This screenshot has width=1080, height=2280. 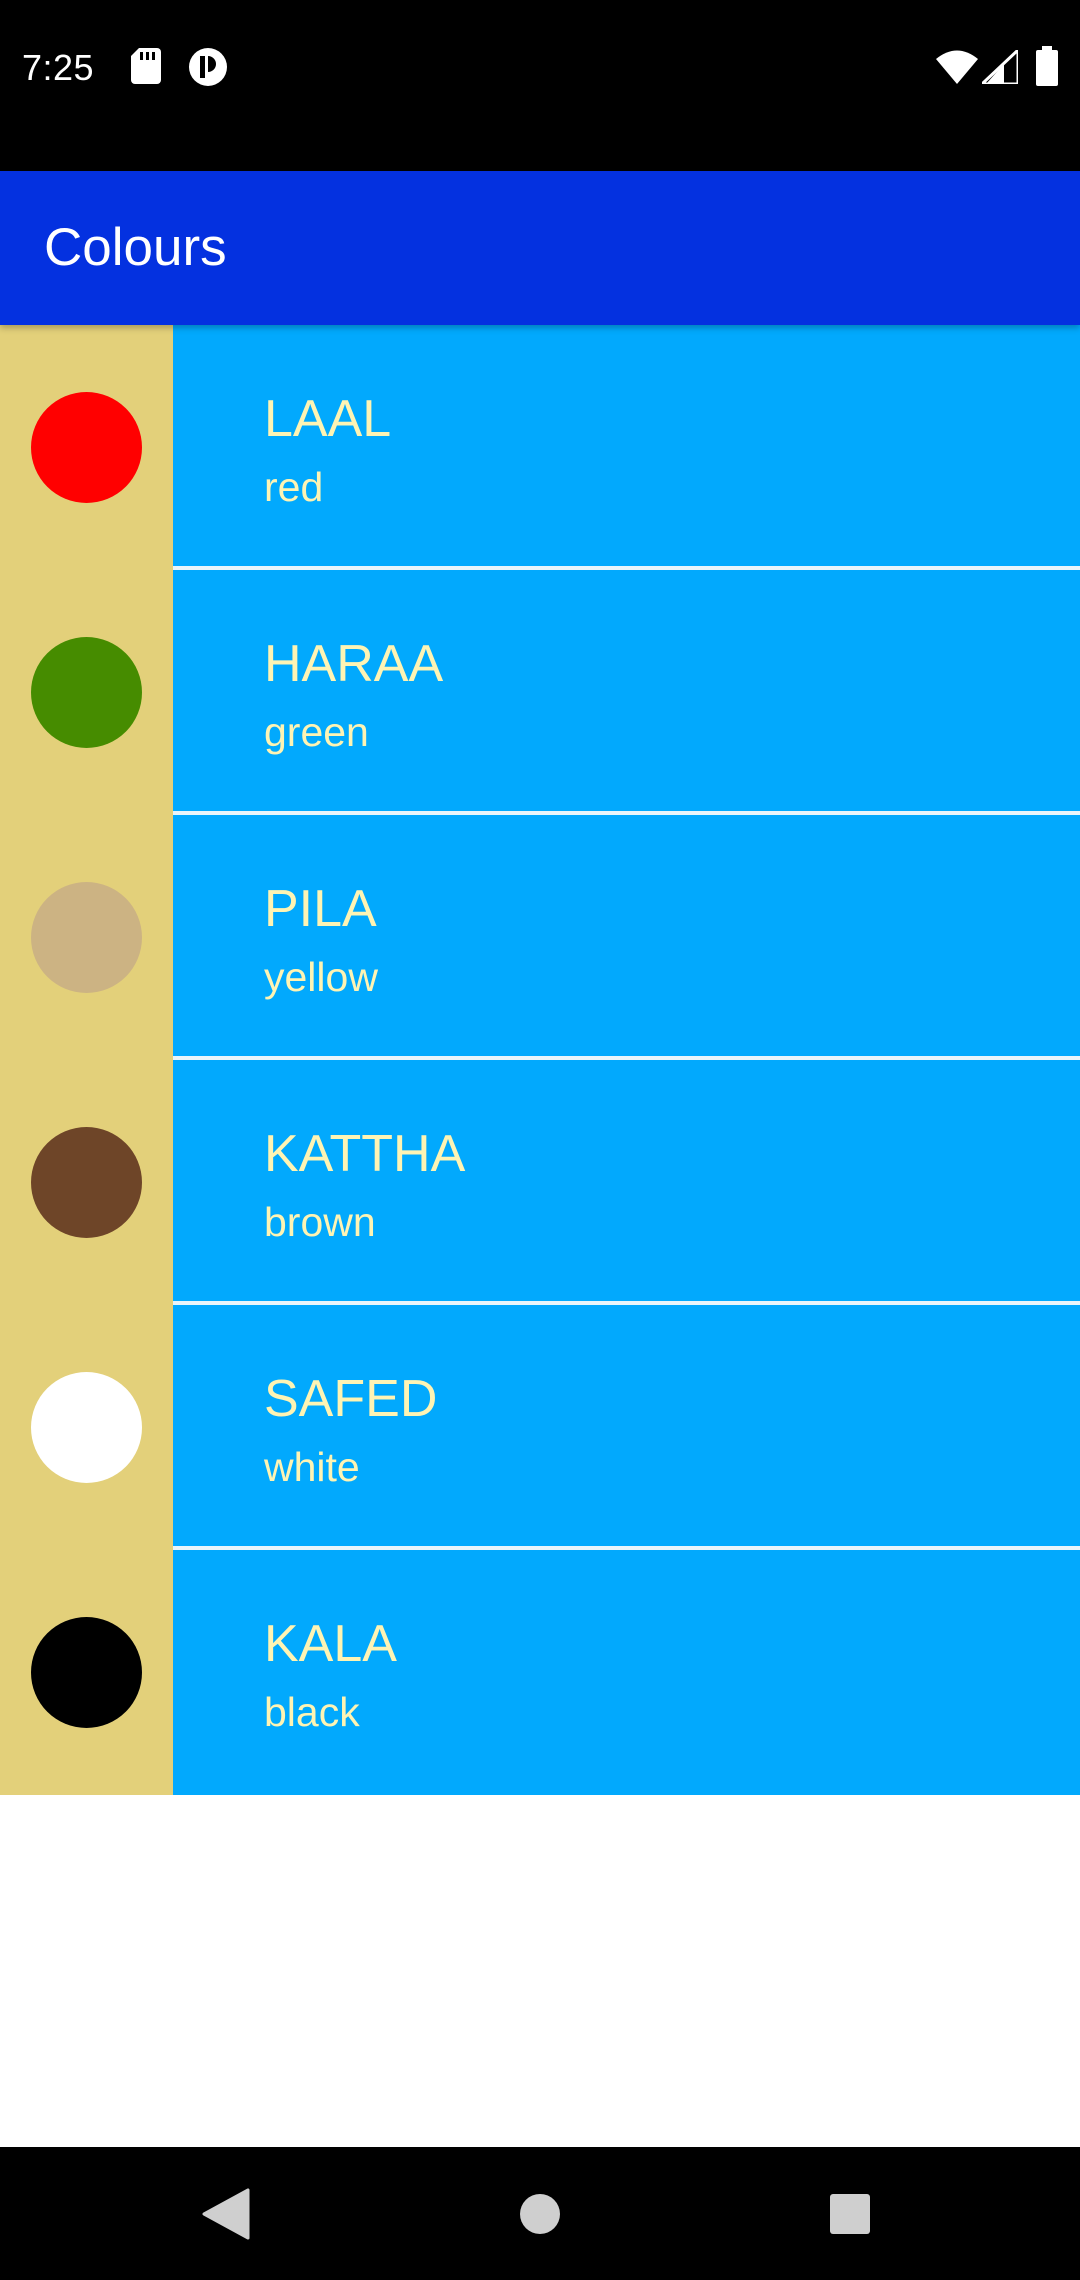 I want to click on miwok-translation: KATTHA, so click(x=365, y=1154).